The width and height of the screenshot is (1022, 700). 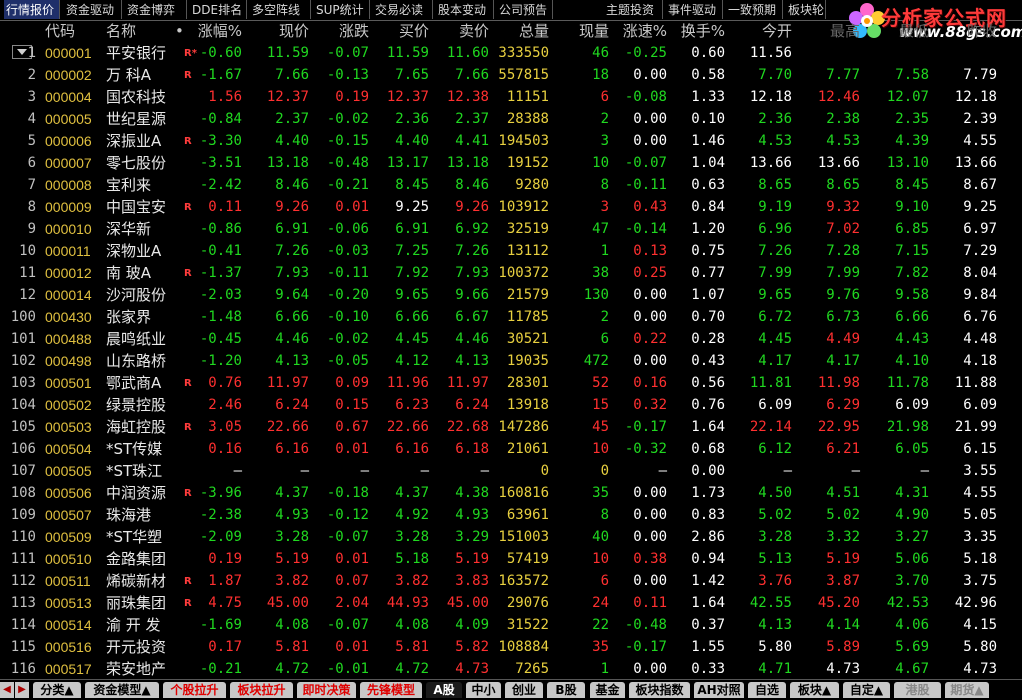 What do you see at coordinates (814, 690) in the screenshot?
I see `bottom-tab-14: 板块▲` at bounding box center [814, 690].